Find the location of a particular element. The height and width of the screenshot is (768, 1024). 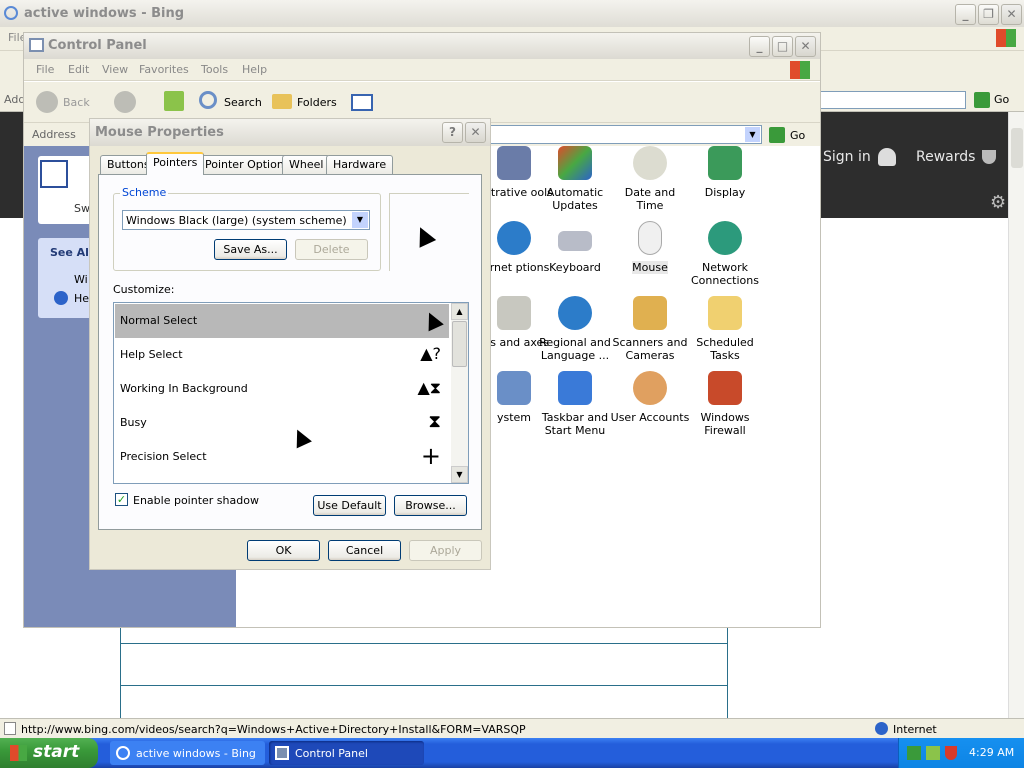

list-item: Normal Select ▲ is located at coordinates (282, 321).